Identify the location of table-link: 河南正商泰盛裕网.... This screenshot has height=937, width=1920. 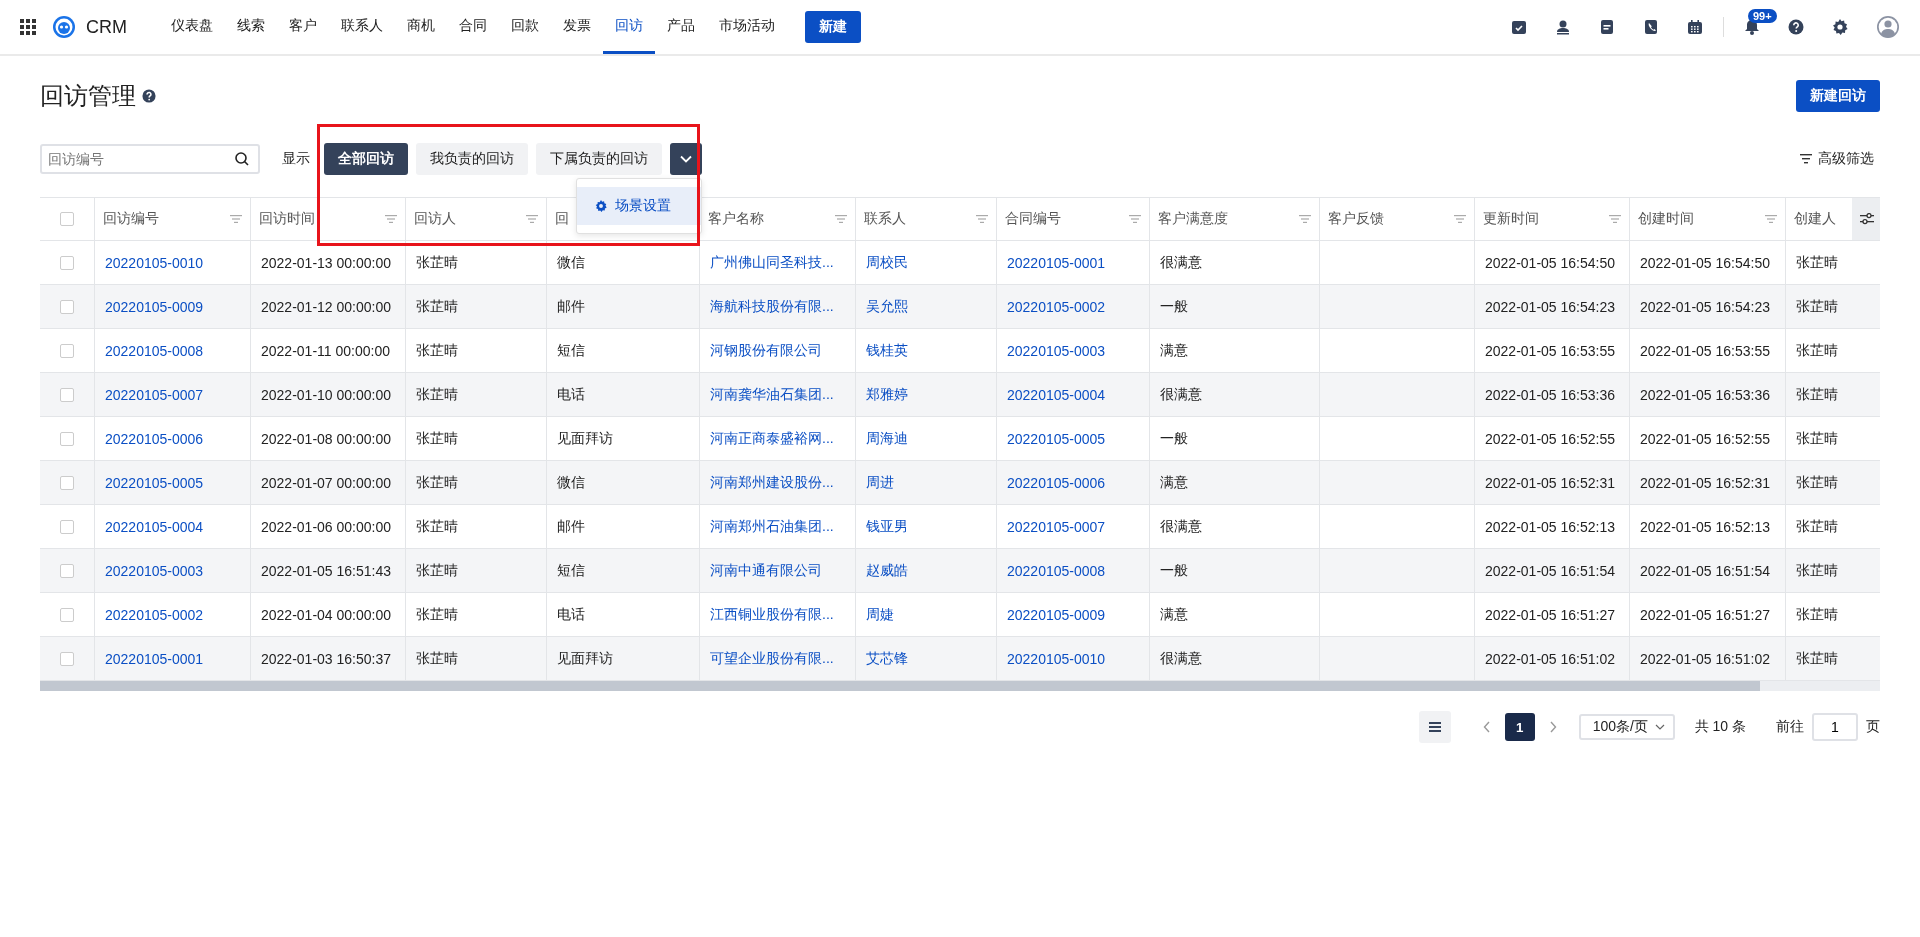
(772, 438).